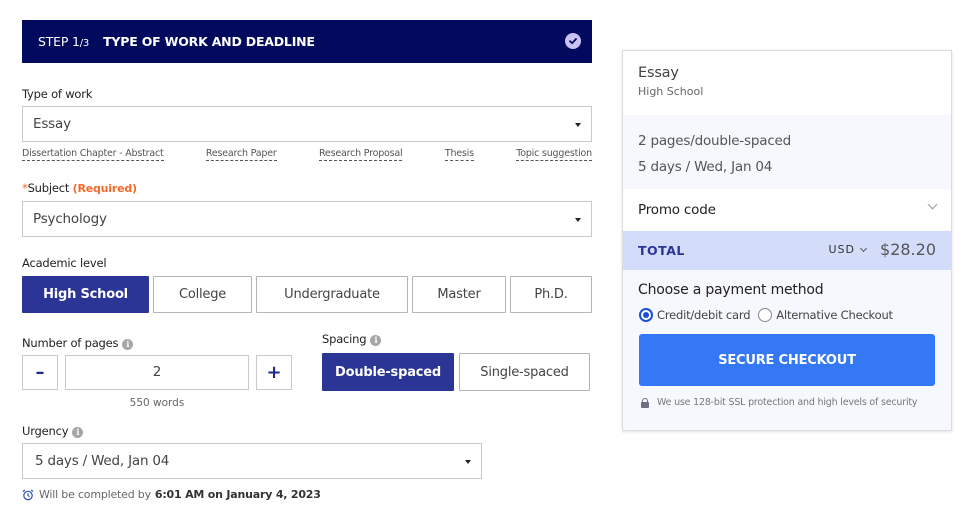 This screenshot has width=971, height=530. Describe the element at coordinates (646, 315) in the screenshot. I see `radio-selected` at that location.